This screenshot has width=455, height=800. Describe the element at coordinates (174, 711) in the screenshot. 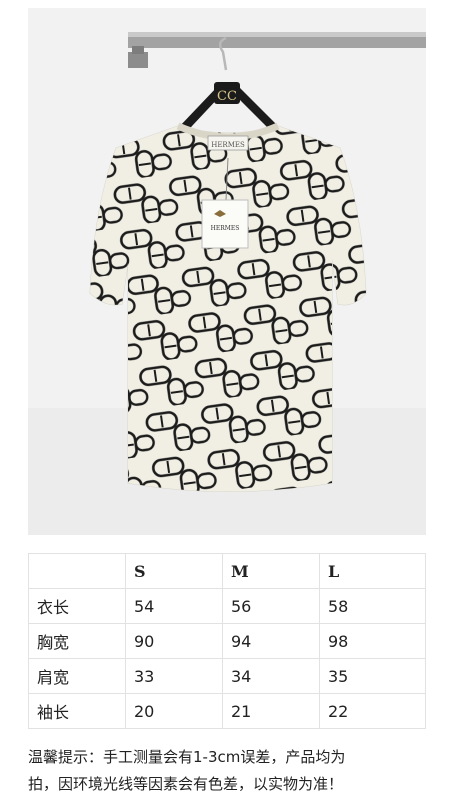

I see `table-cell: 20` at that location.